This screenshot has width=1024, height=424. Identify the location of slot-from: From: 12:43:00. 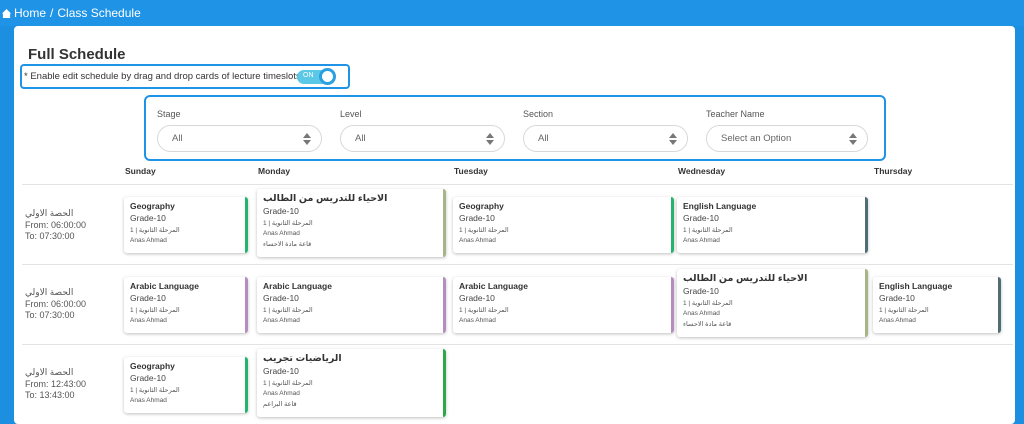
(56, 383).